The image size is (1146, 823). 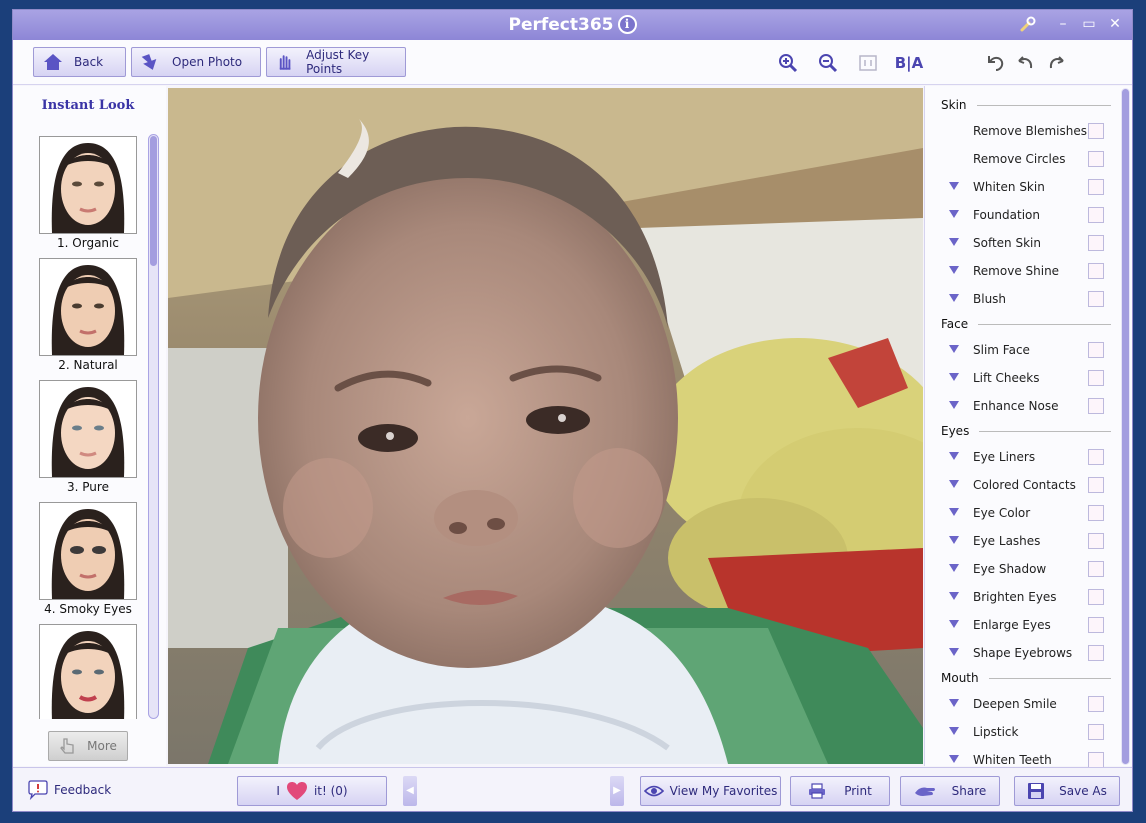 What do you see at coordinates (868, 63) in the screenshot?
I see `actual-size-icon` at bounding box center [868, 63].